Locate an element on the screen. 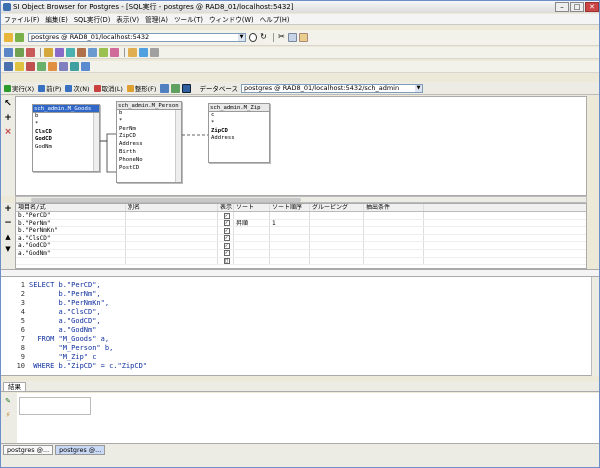 Image resolution: width=600 pixels, height=468 pixels. sql-window-icon is located at coordinates (8, 66).